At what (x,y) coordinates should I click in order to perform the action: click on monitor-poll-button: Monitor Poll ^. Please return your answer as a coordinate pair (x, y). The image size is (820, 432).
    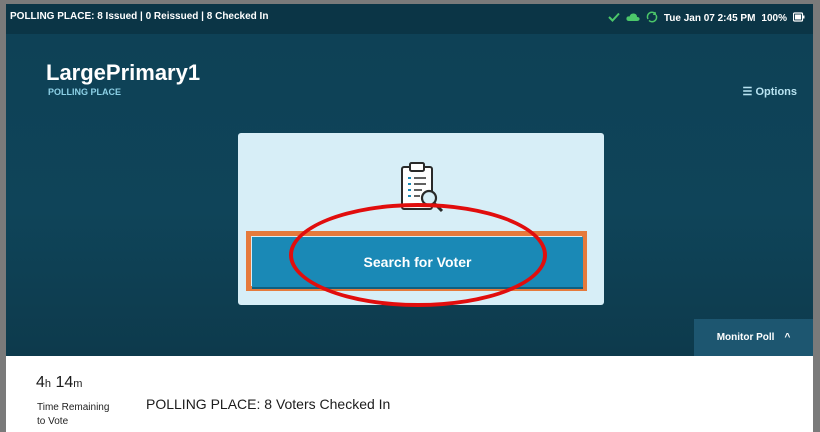
    Looking at the image, I should click on (753, 337).